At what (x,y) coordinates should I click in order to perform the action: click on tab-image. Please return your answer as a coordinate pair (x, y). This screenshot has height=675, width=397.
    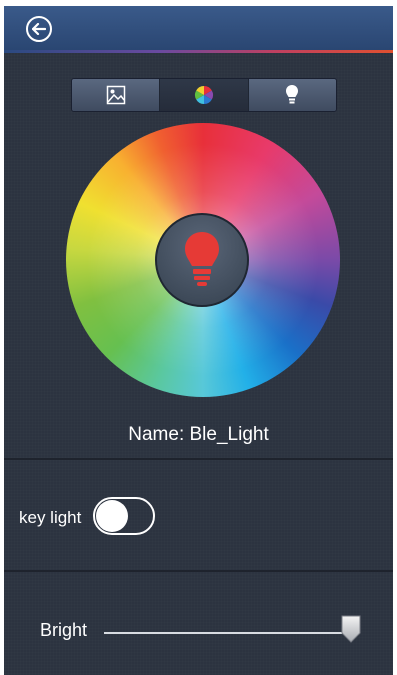
    Looking at the image, I should click on (116, 95).